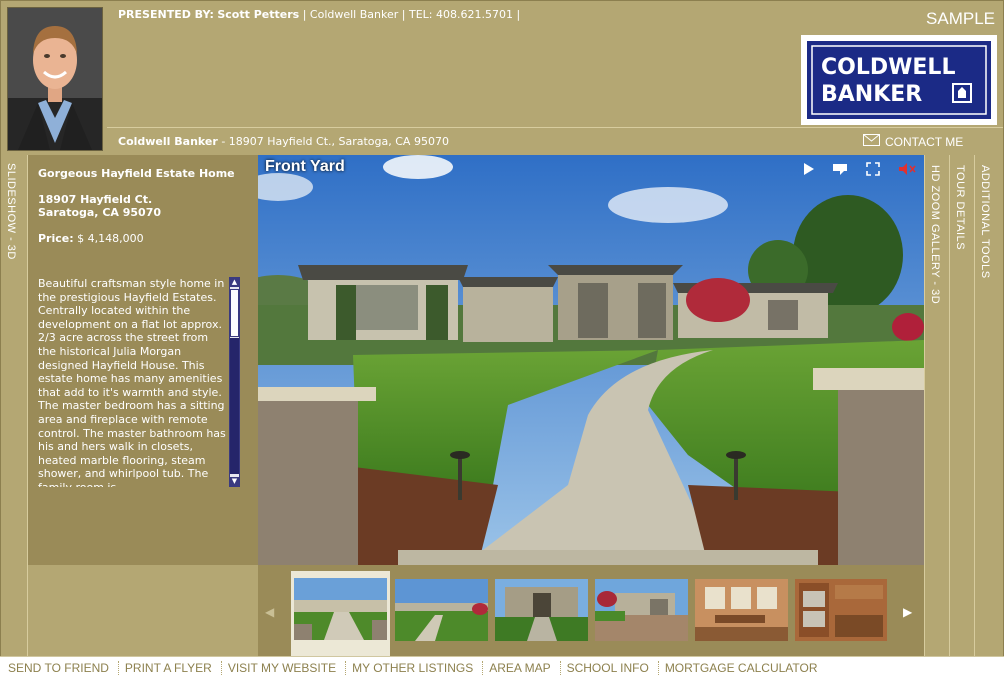  Describe the element at coordinates (234, 282) in the screenshot. I see `scroll-up-icon: ▲` at that location.